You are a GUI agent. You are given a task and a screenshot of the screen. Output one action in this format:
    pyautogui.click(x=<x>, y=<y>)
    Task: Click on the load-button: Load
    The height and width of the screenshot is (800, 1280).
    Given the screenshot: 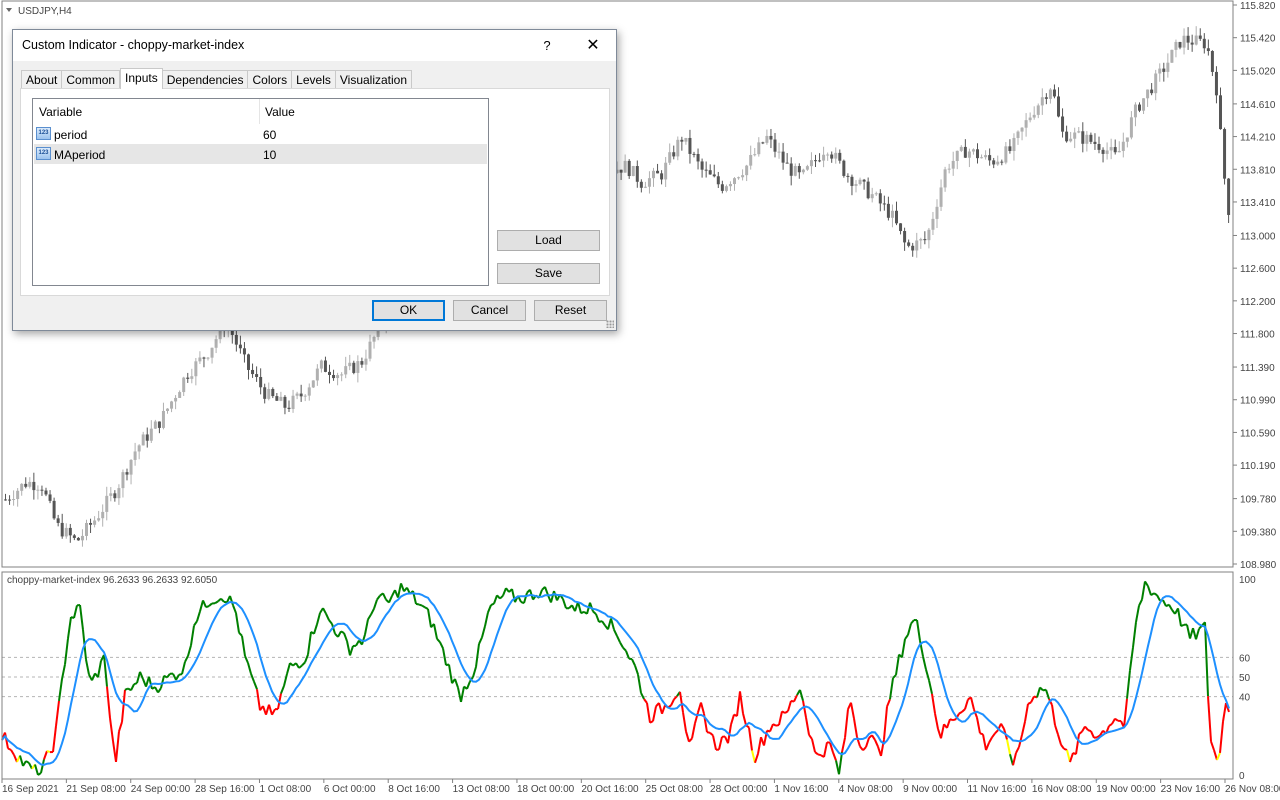 What is the action you would take?
    pyautogui.click(x=548, y=240)
    